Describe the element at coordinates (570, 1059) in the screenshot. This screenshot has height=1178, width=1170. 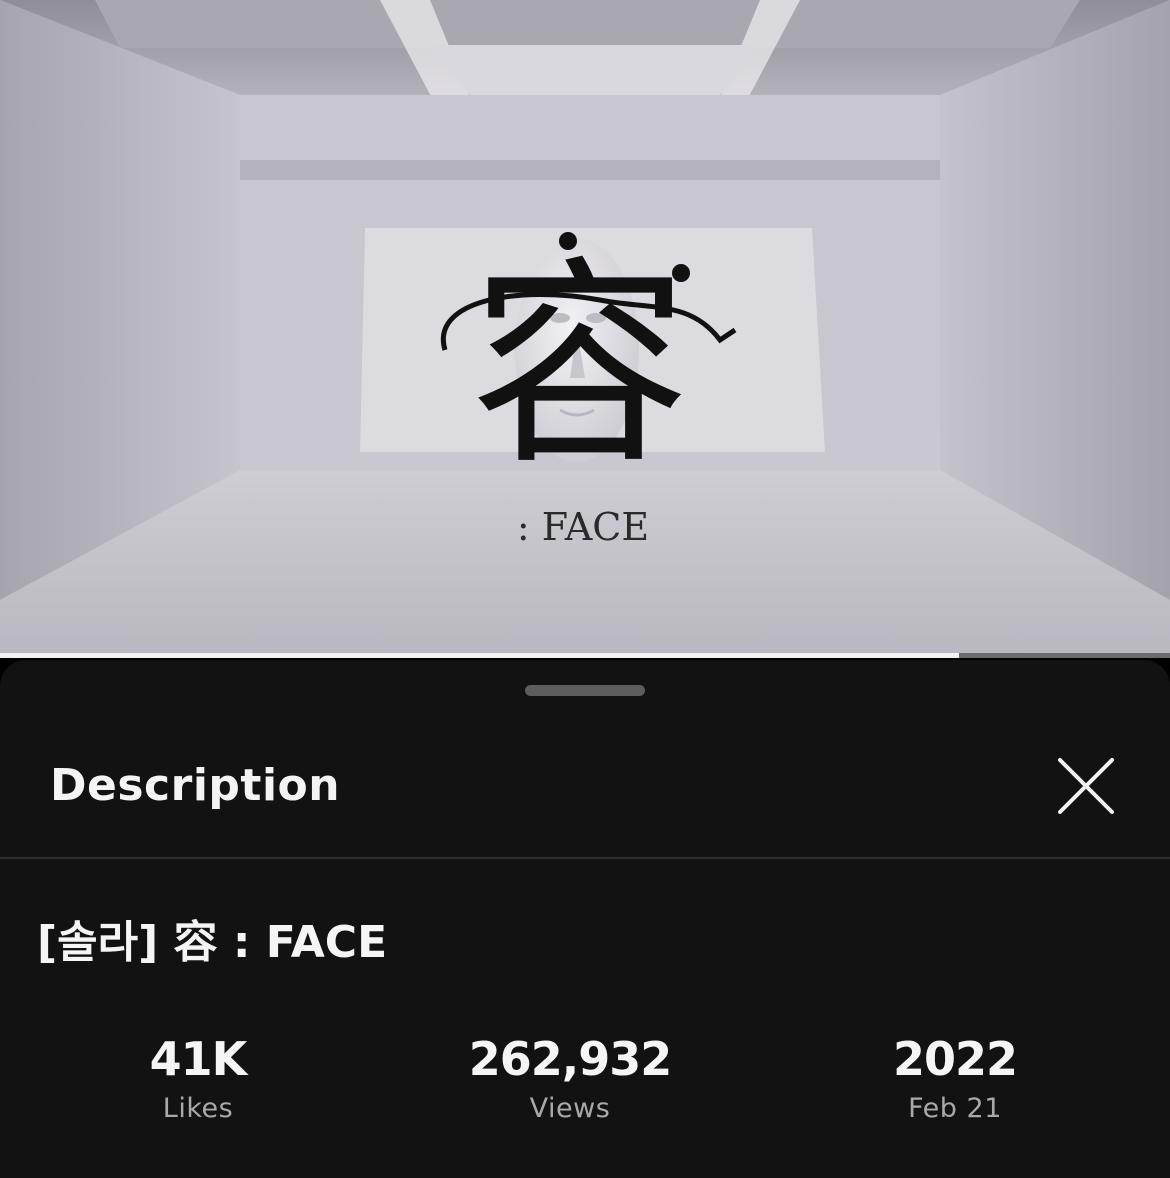
I see `views-count: 262,932` at that location.